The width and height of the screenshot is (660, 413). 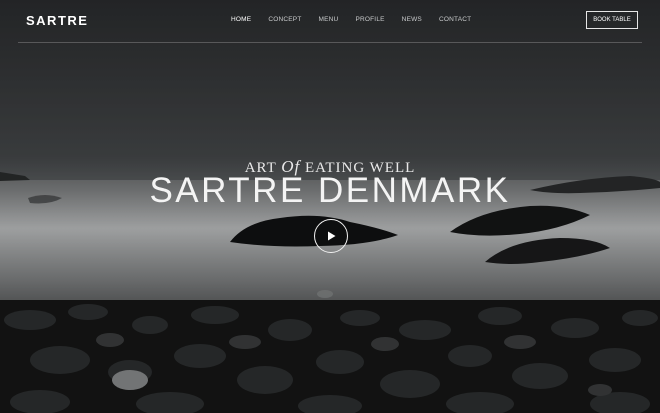 I want to click on play-icon, so click(x=332, y=236).